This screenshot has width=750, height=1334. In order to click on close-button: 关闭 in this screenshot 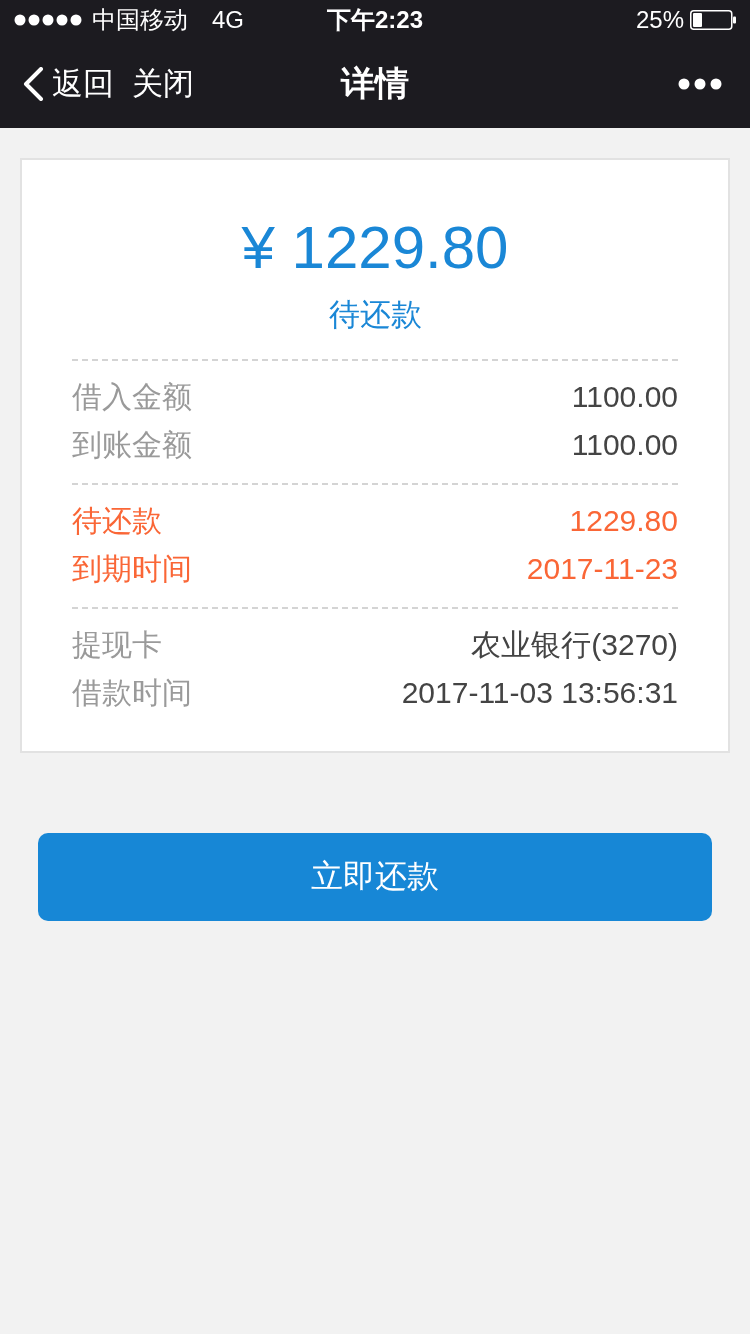, I will do `click(163, 84)`.